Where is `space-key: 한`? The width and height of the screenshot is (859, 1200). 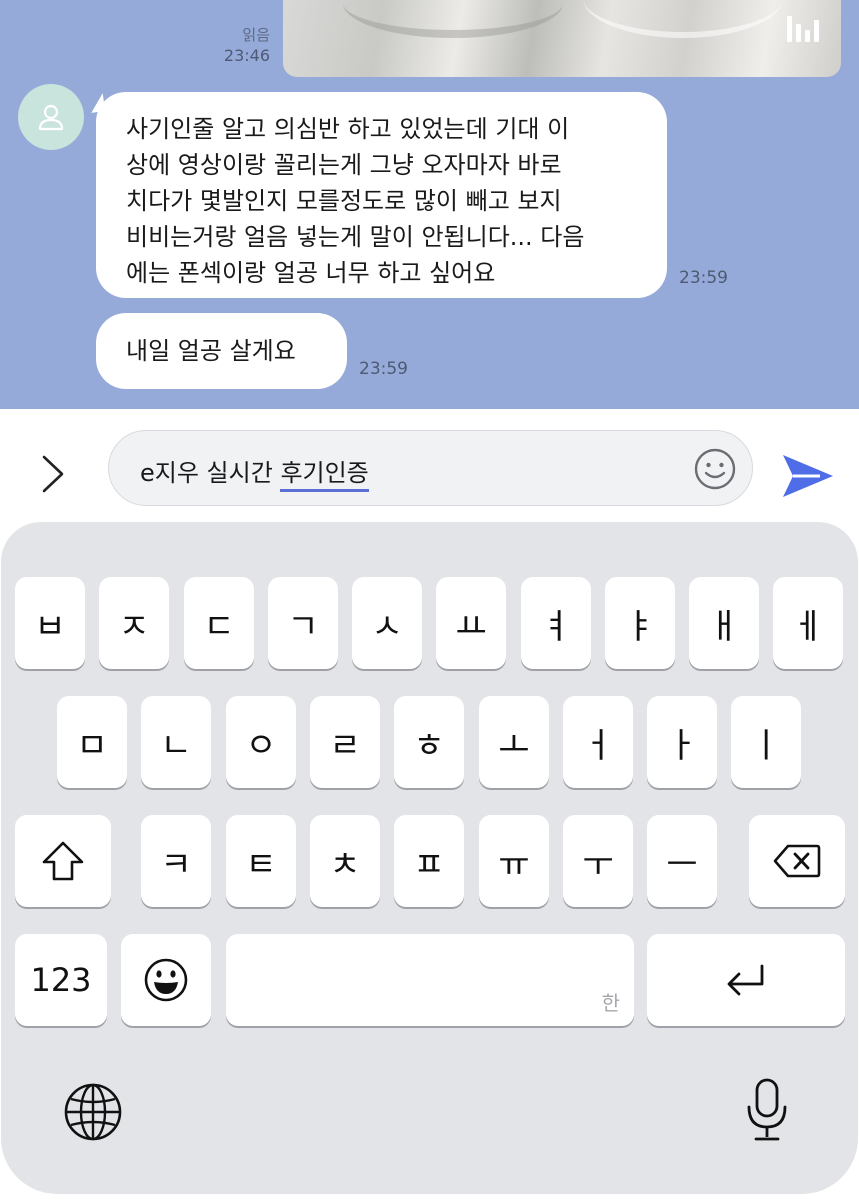 space-key: 한 is located at coordinates (430, 980).